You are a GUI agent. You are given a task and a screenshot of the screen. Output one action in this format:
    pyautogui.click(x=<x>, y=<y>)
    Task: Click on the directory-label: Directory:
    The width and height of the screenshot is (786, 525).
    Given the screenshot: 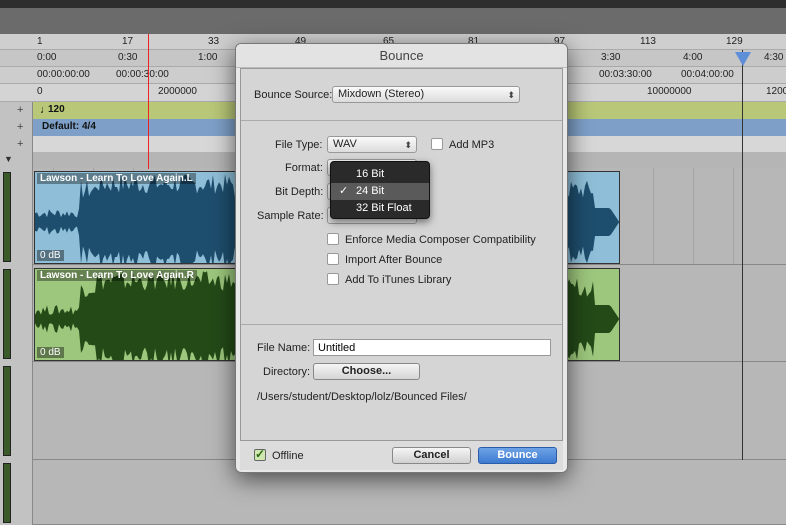 What is the action you would take?
    pyautogui.click(x=287, y=372)
    